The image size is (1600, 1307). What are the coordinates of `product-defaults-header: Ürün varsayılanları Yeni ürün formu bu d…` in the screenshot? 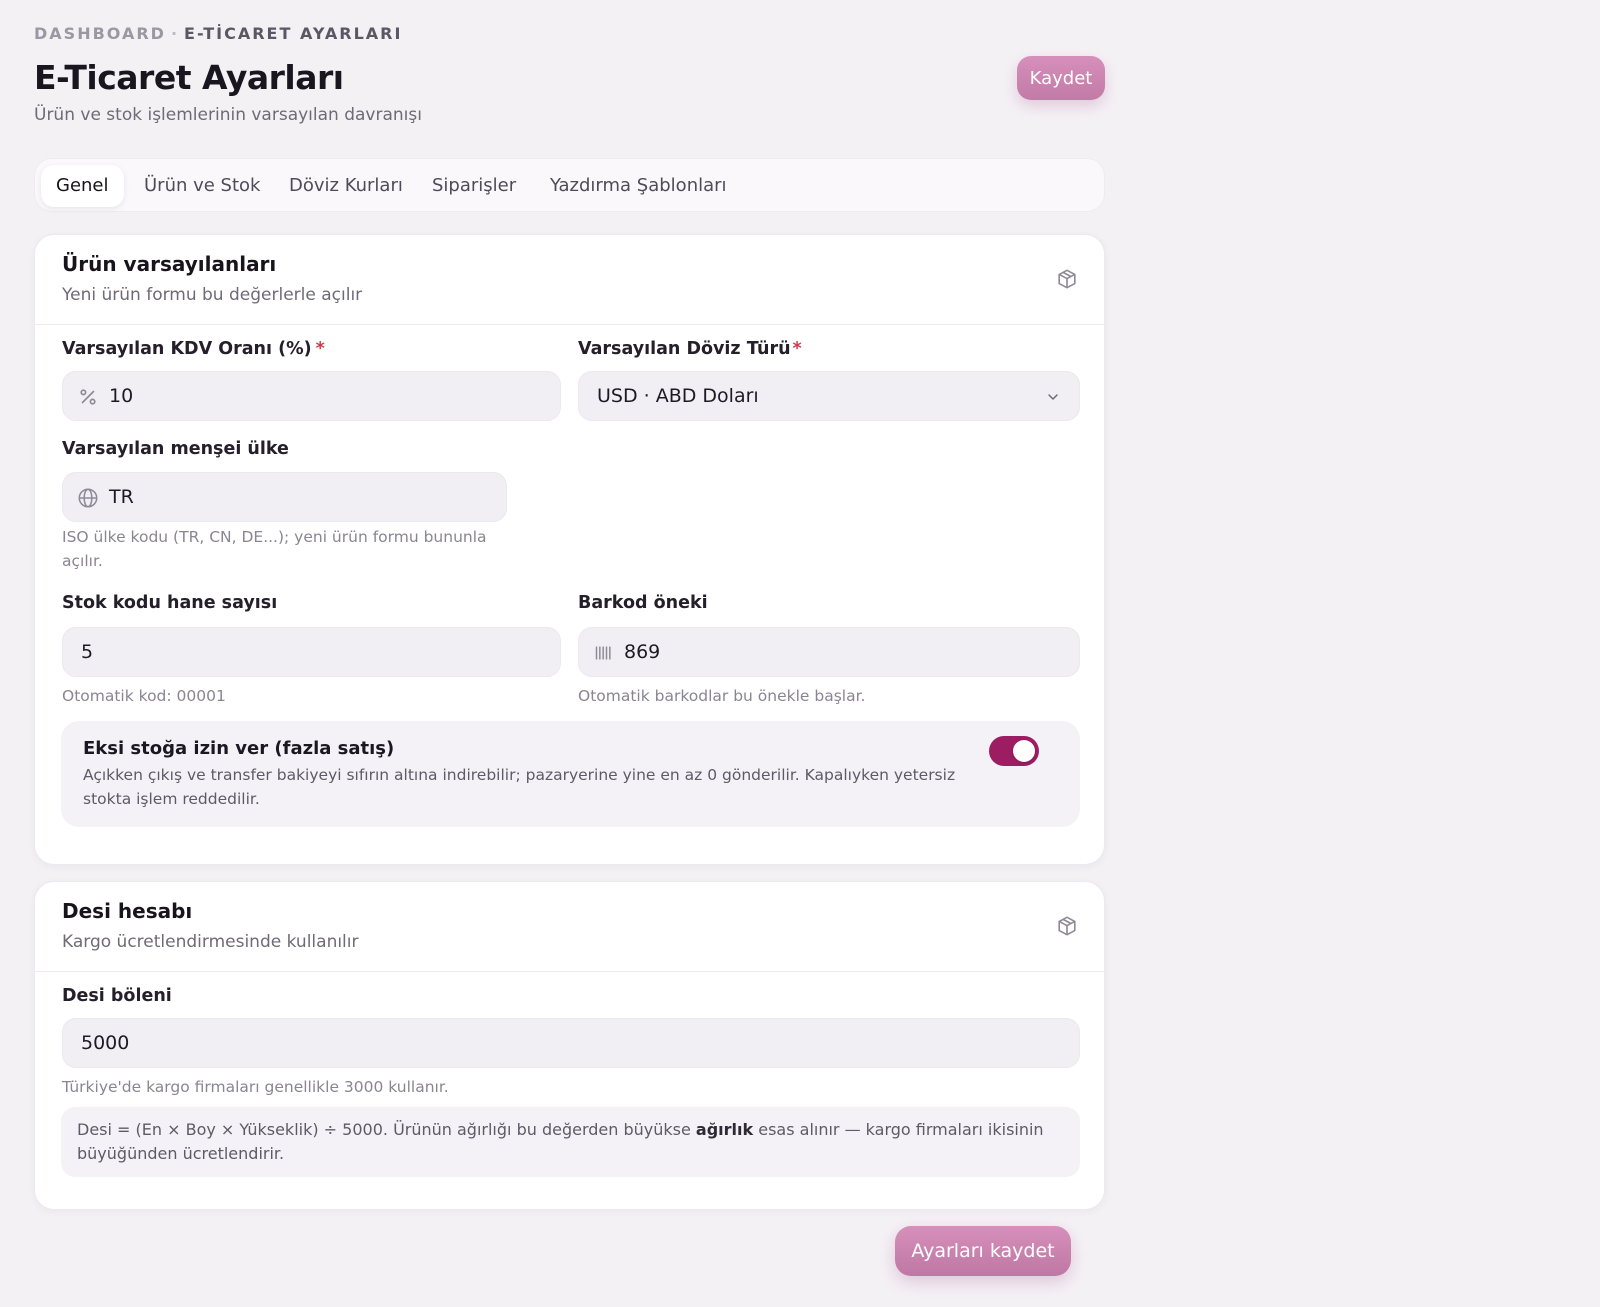 It's located at (569, 280).